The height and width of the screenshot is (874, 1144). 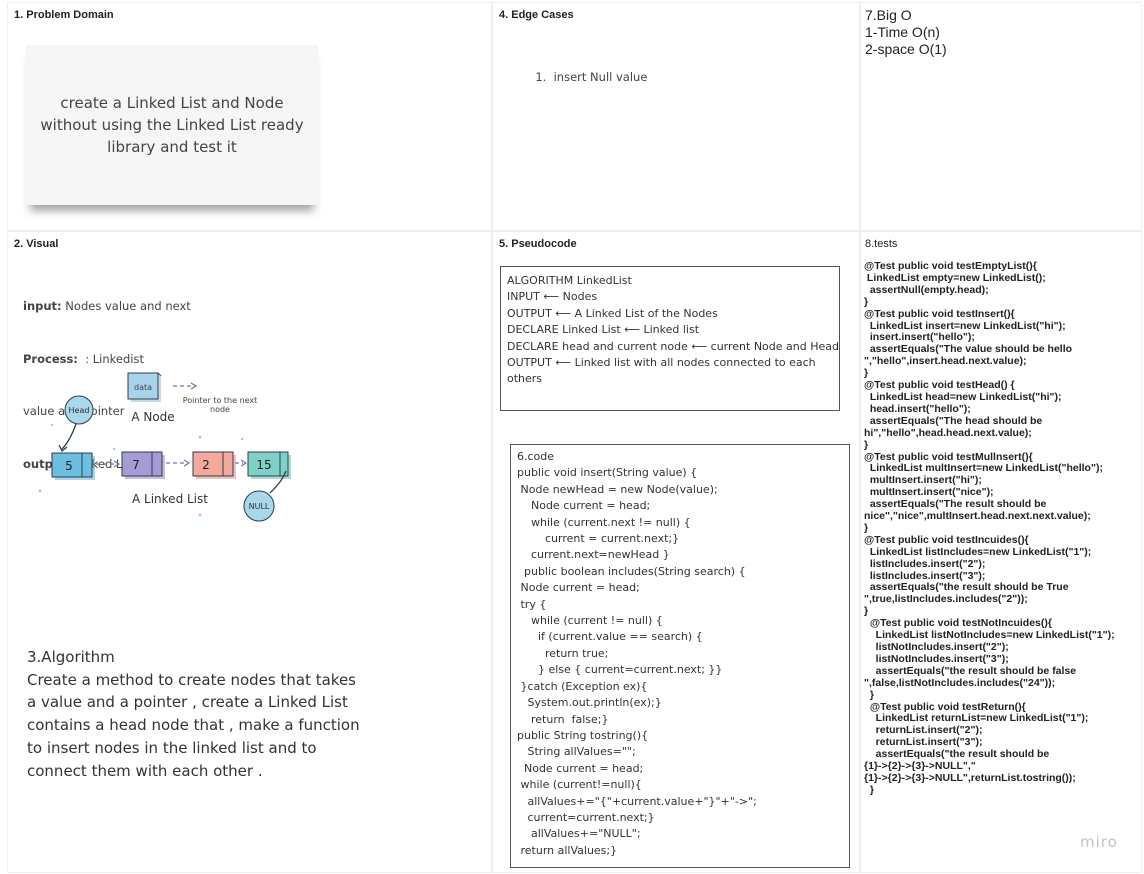 I want to click on pseudocode-line: ALGORITHM LinkedList, so click(x=569, y=280).